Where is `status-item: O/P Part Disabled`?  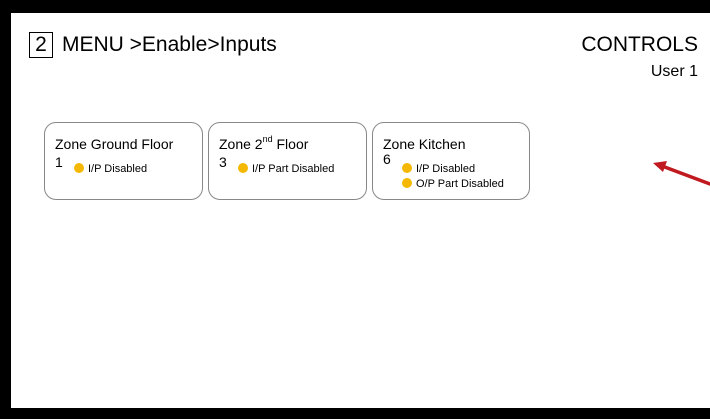 status-item: O/P Part Disabled is located at coordinates (453, 184).